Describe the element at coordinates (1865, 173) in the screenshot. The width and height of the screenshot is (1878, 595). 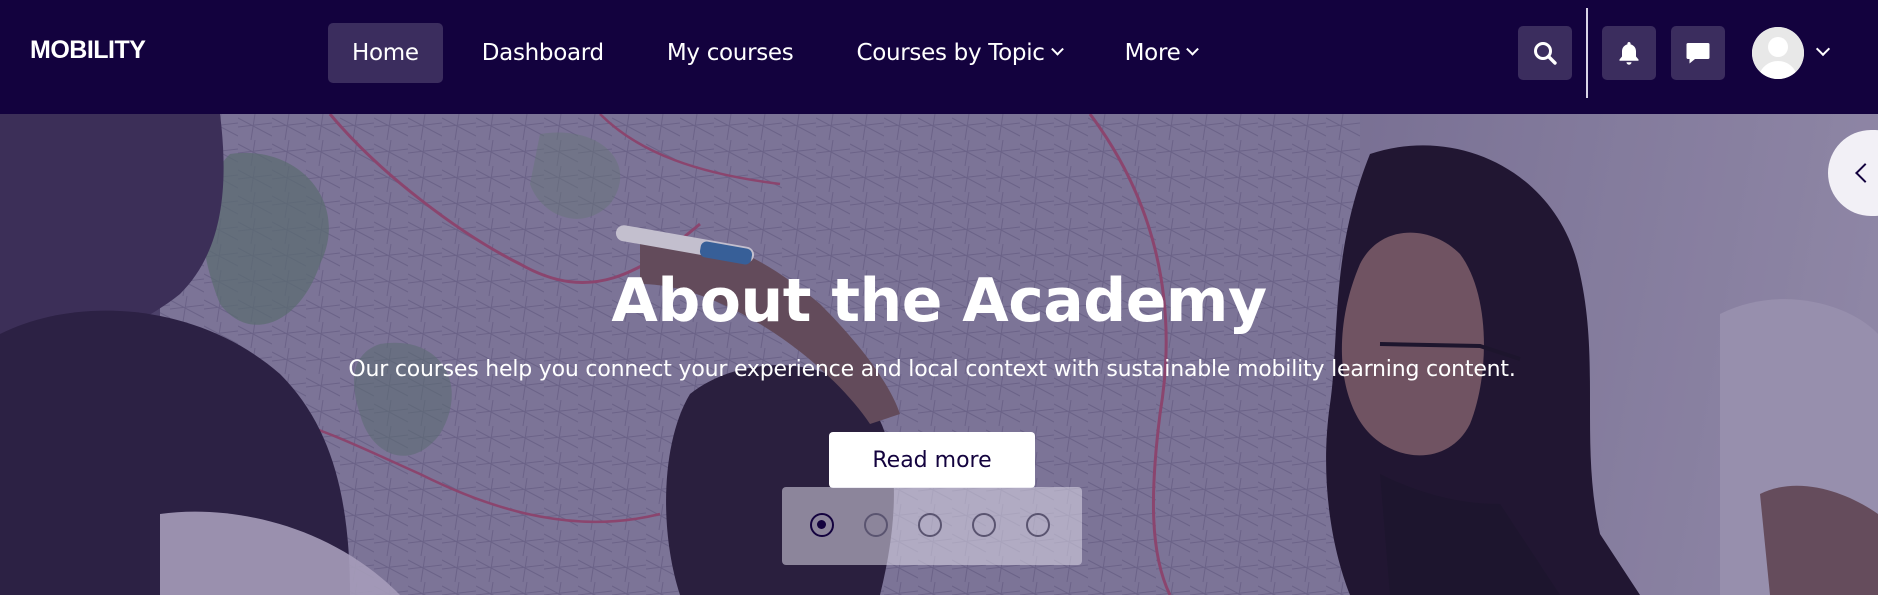
I see `chevron-left-icon` at that location.